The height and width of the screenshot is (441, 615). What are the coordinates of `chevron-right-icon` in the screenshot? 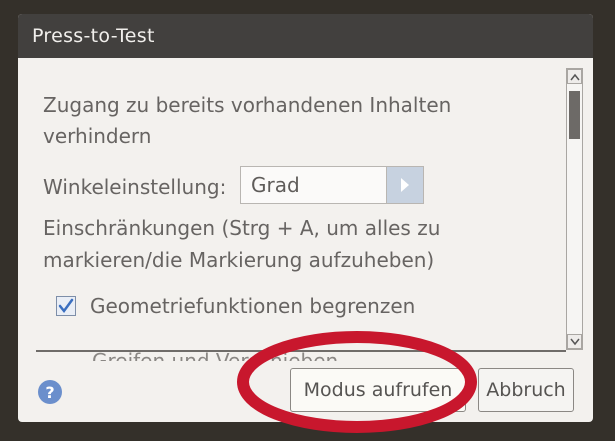 It's located at (404, 185).